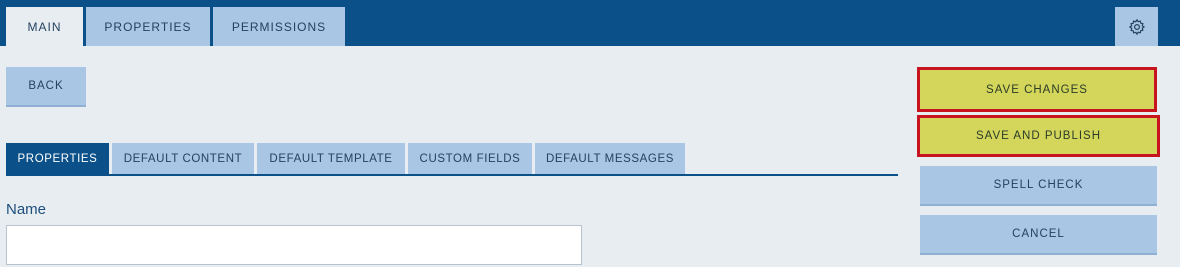 This screenshot has height=267, width=1180. What do you see at coordinates (148, 26) in the screenshot?
I see `tab-properties: PROPERTIES` at bounding box center [148, 26].